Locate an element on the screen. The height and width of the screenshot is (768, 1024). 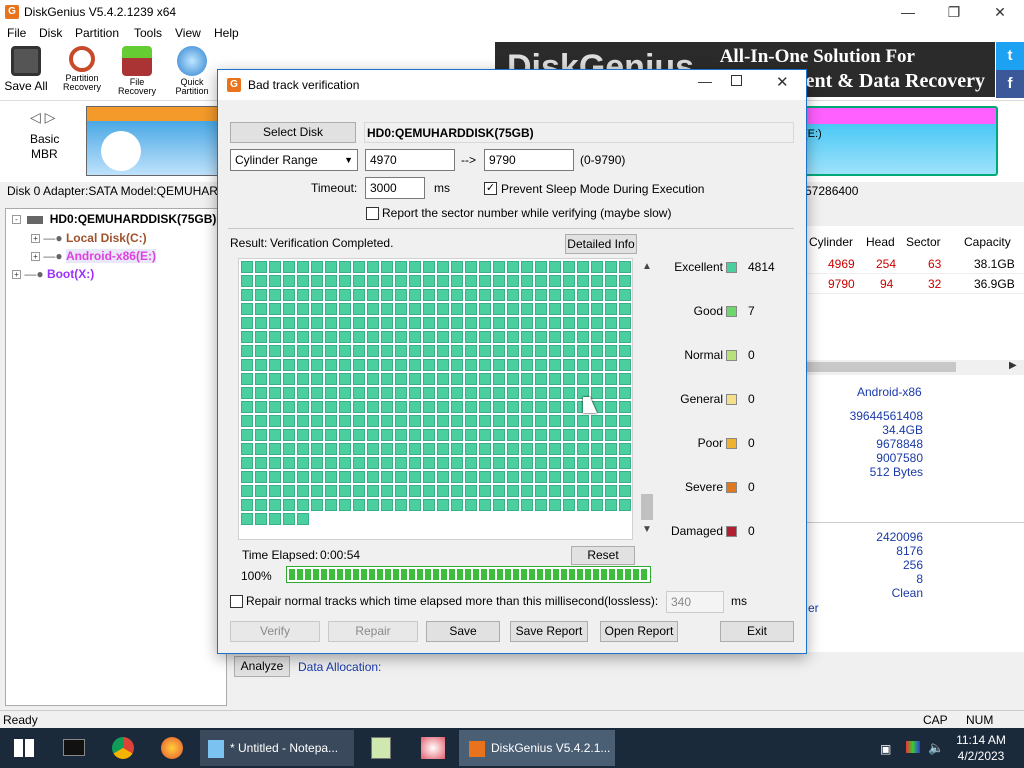
partition-bar-c is located at coordinates (155, 141).